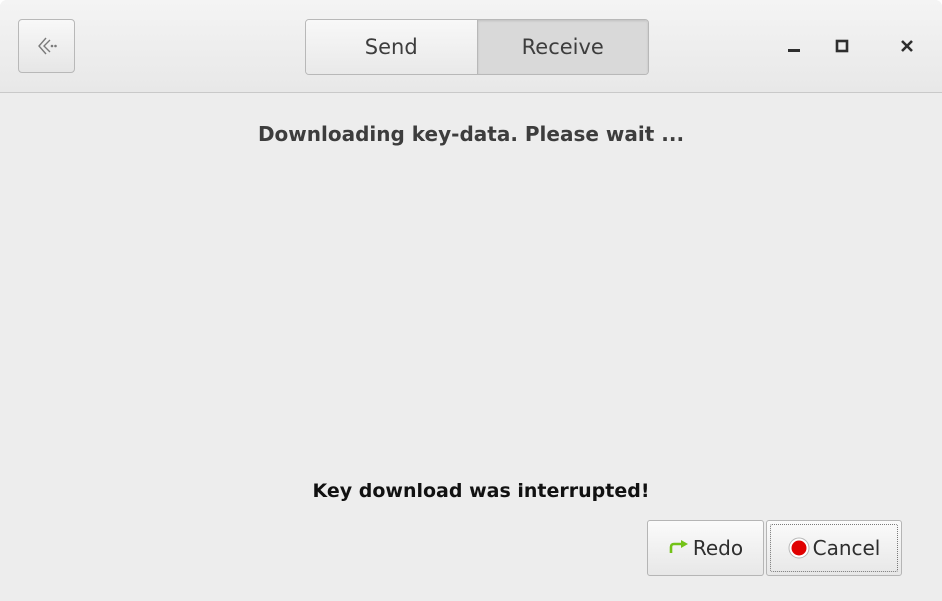 The width and height of the screenshot is (942, 601). I want to click on interrupted-status: Key download was interrupted!, so click(481, 491).